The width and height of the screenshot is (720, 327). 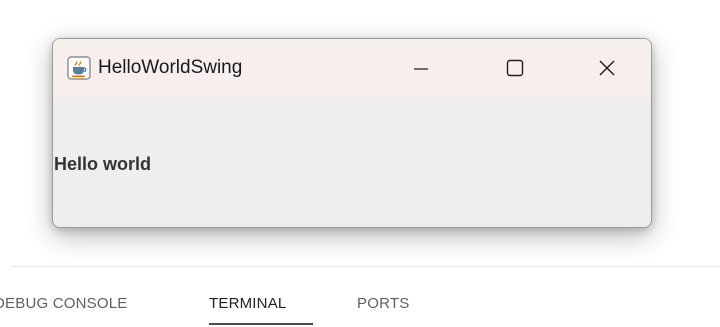 What do you see at coordinates (247, 304) in the screenshot?
I see `tab-terminal: TERMINAL` at bounding box center [247, 304].